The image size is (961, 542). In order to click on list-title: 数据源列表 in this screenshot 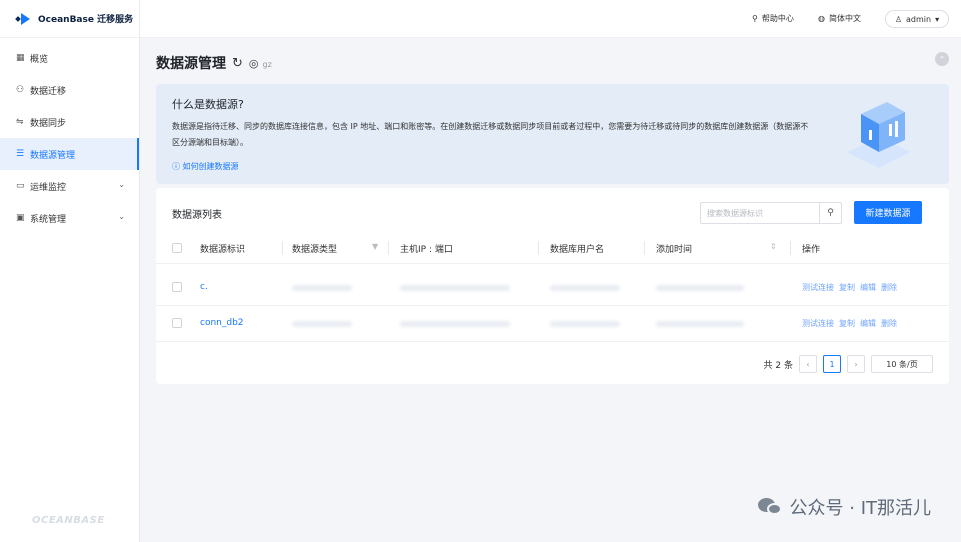, I will do `click(197, 215)`.